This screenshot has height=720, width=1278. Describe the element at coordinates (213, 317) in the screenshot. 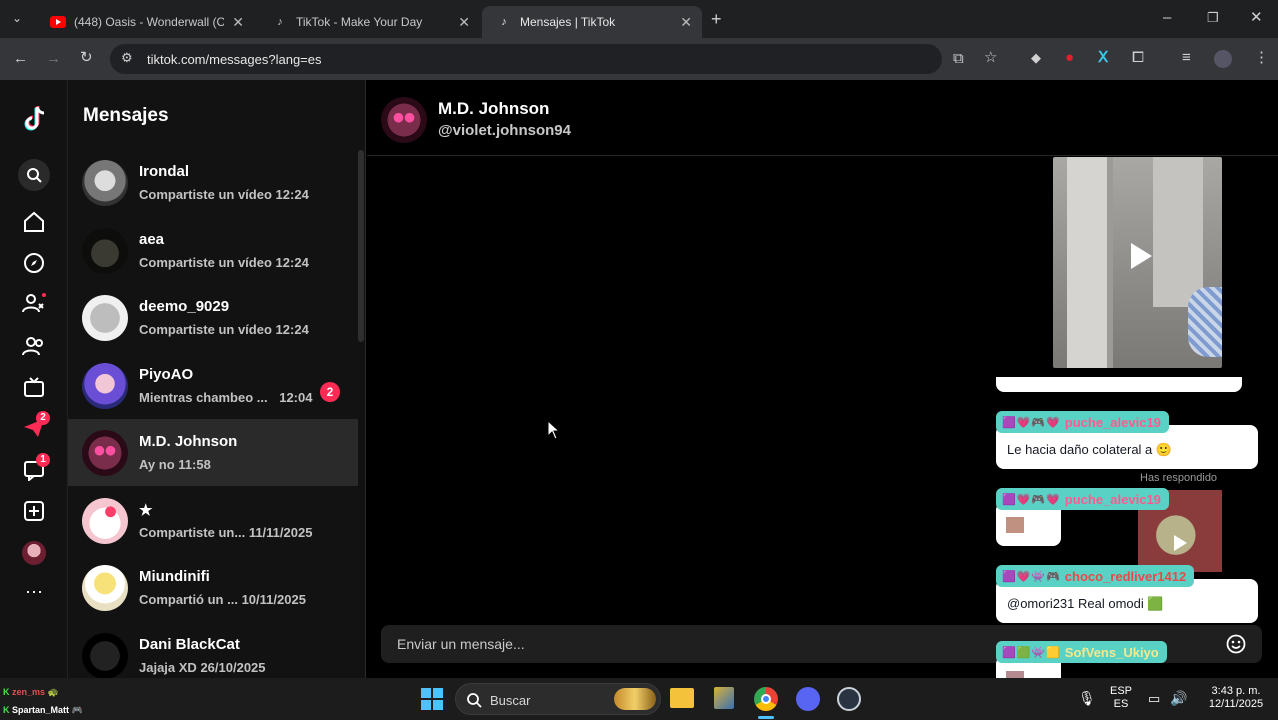

I see `conversation-item: deemo_9029 Compartiste un vídeo 12:24` at that location.